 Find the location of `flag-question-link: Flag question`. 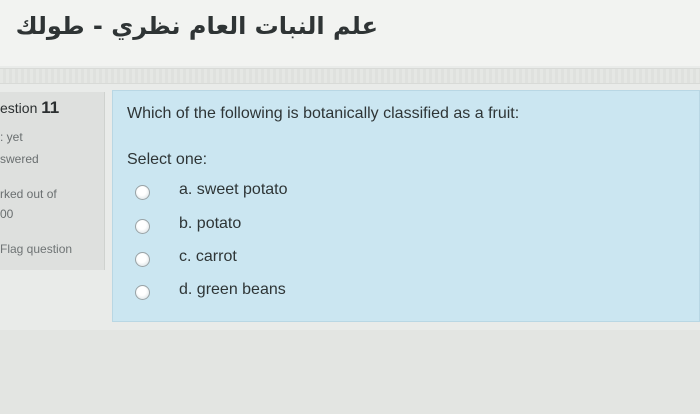

flag-question-link: Flag question is located at coordinates (36, 249).